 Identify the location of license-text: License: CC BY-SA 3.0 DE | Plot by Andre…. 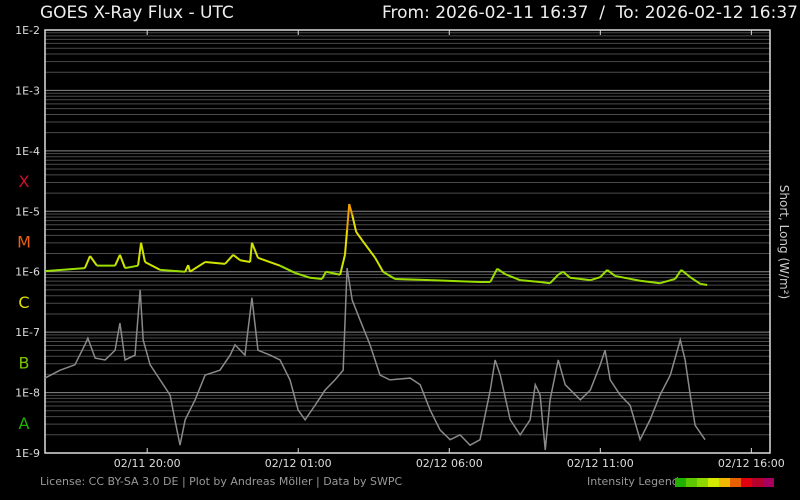
(221, 481).